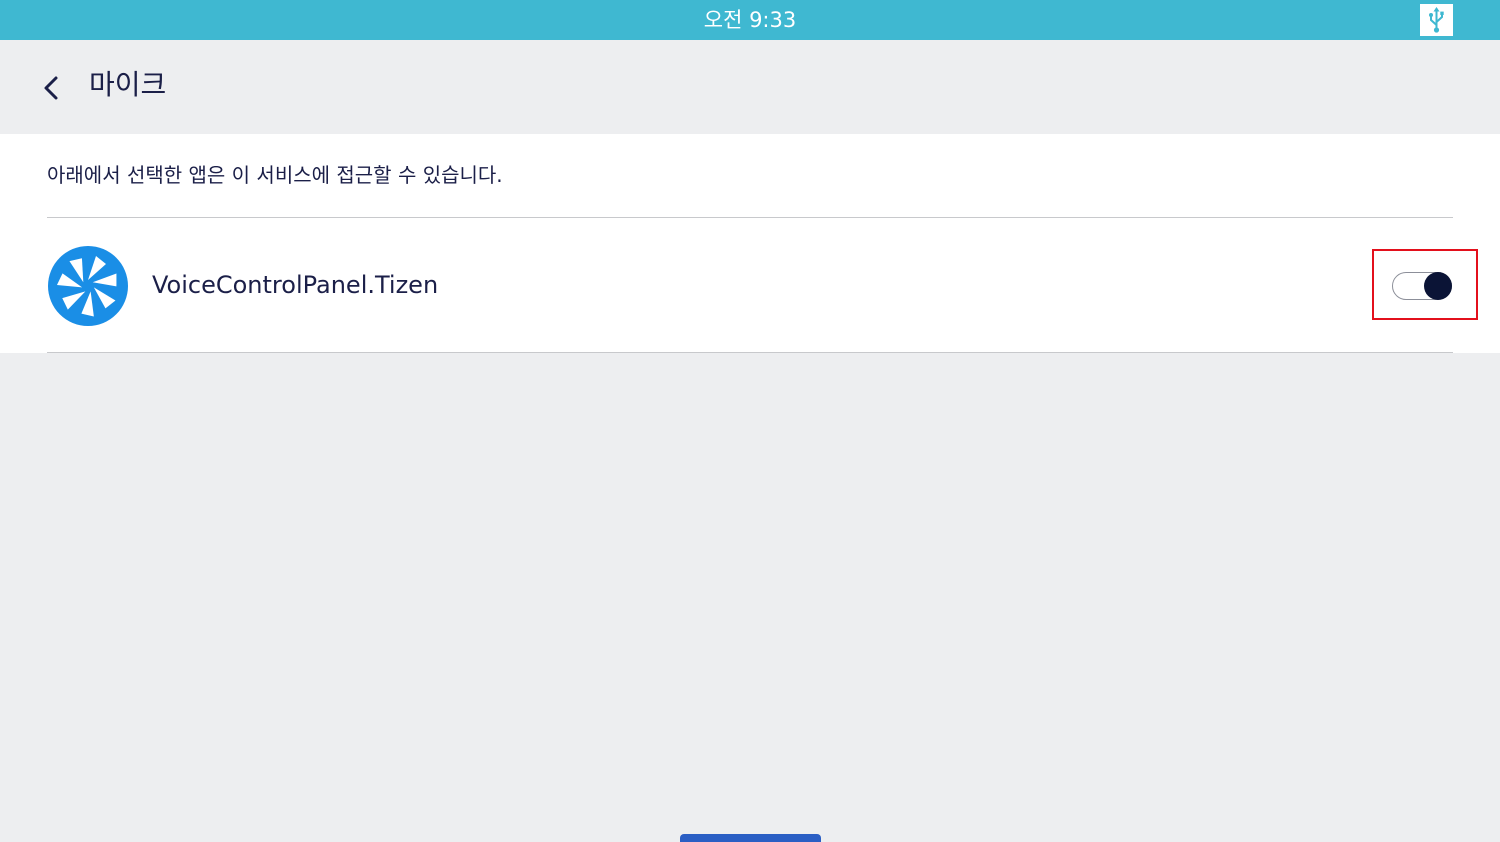  Describe the element at coordinates (88, 286) in the screenshot. I see `tizen-pinwheel-icon` at that location.